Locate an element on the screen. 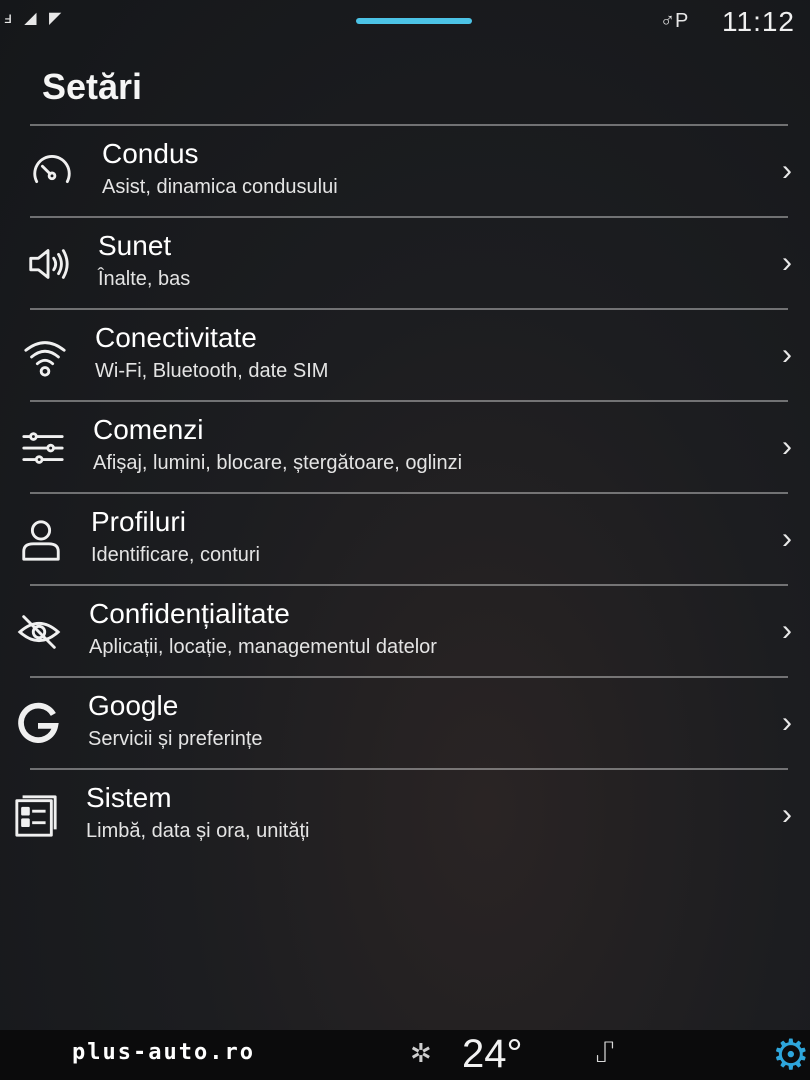 This screenshot has height=1080, width=810. google-icon is located at coordinates (38, 724).